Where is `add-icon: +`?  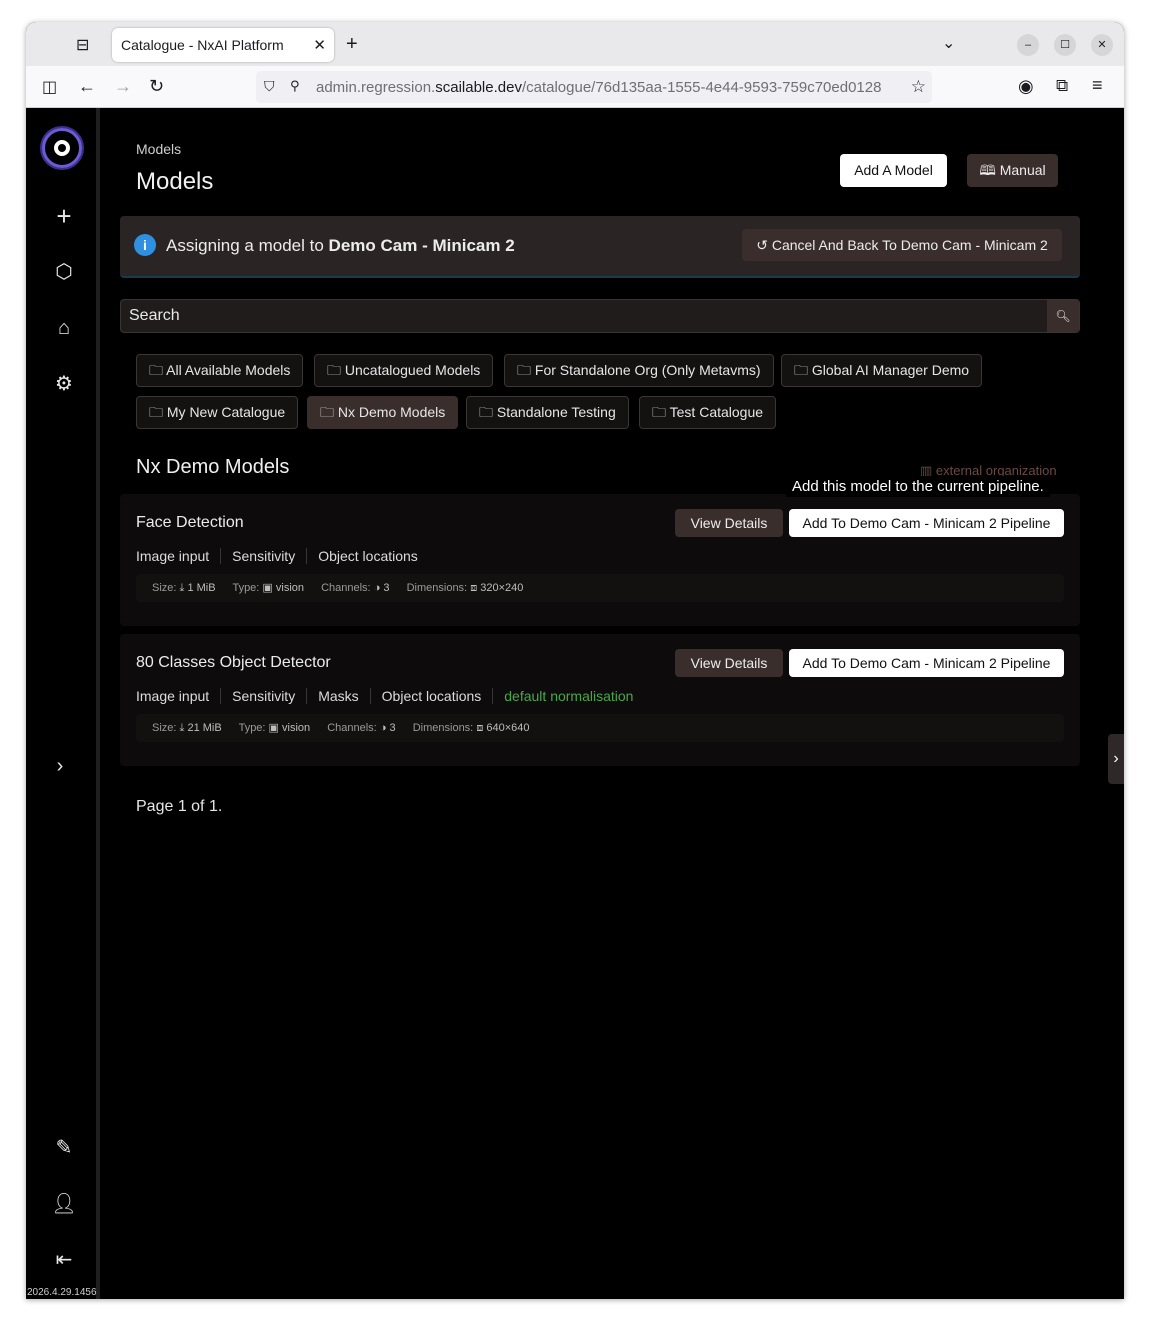 add-icon: + is located at coordinates (64, 216).